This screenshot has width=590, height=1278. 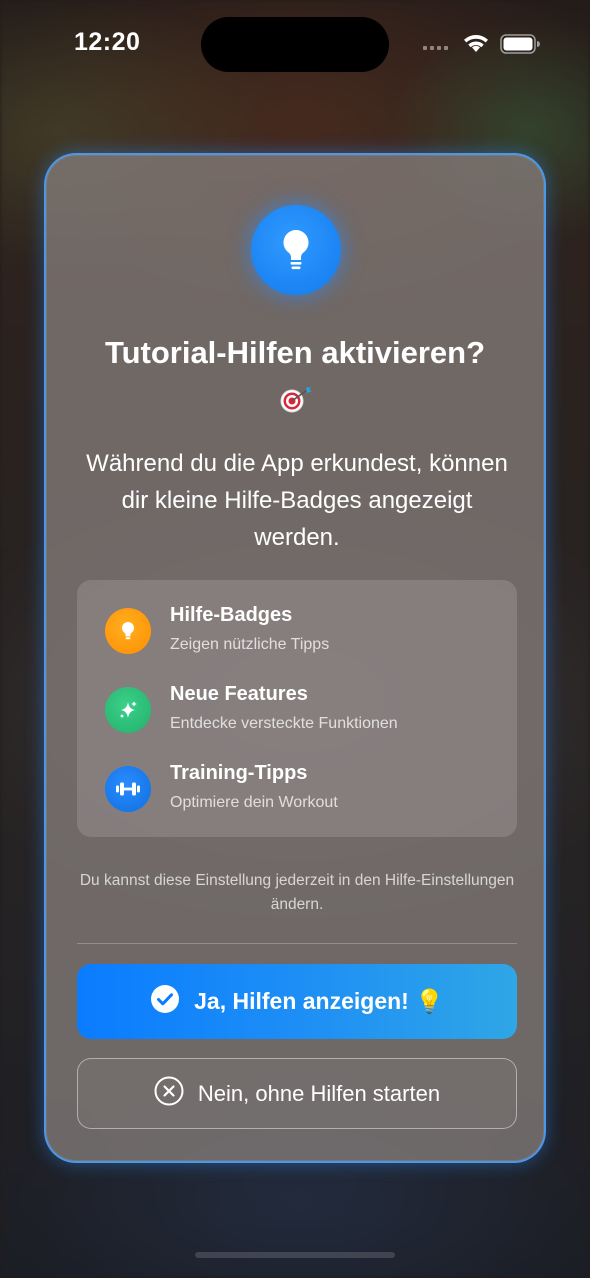 I want to click on skip-help-button: Nein, ohne Hilfen starten, so click(x=297, y=1093).